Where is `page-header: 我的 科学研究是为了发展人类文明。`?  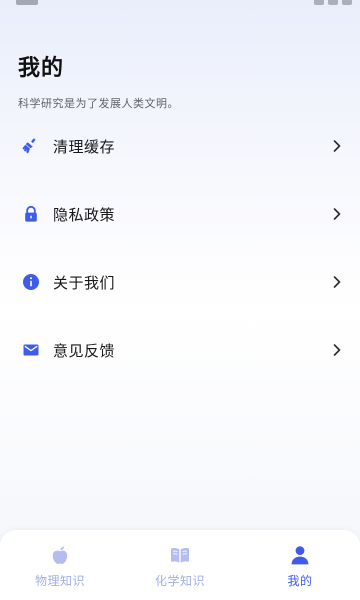 page-header: 我的 科学研究是为了发展人类文明。 is located at coordinates (180, 80).